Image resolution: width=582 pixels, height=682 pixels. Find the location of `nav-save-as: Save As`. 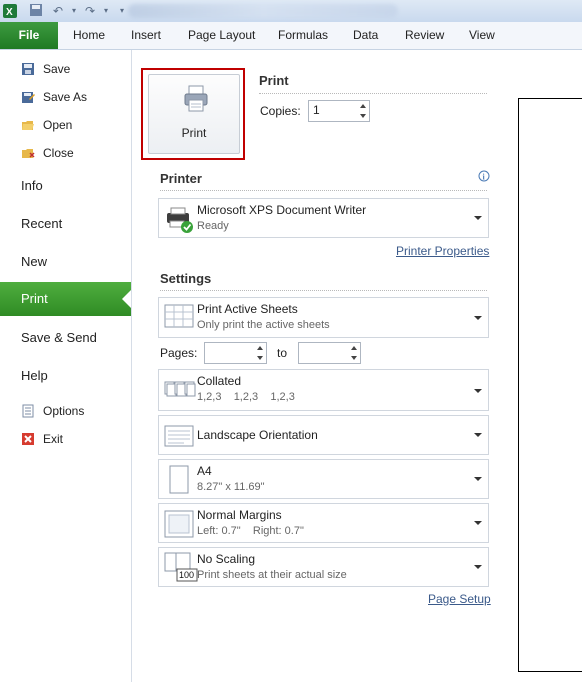

nav-save-as: Save As is located at coordinates (65, 97).